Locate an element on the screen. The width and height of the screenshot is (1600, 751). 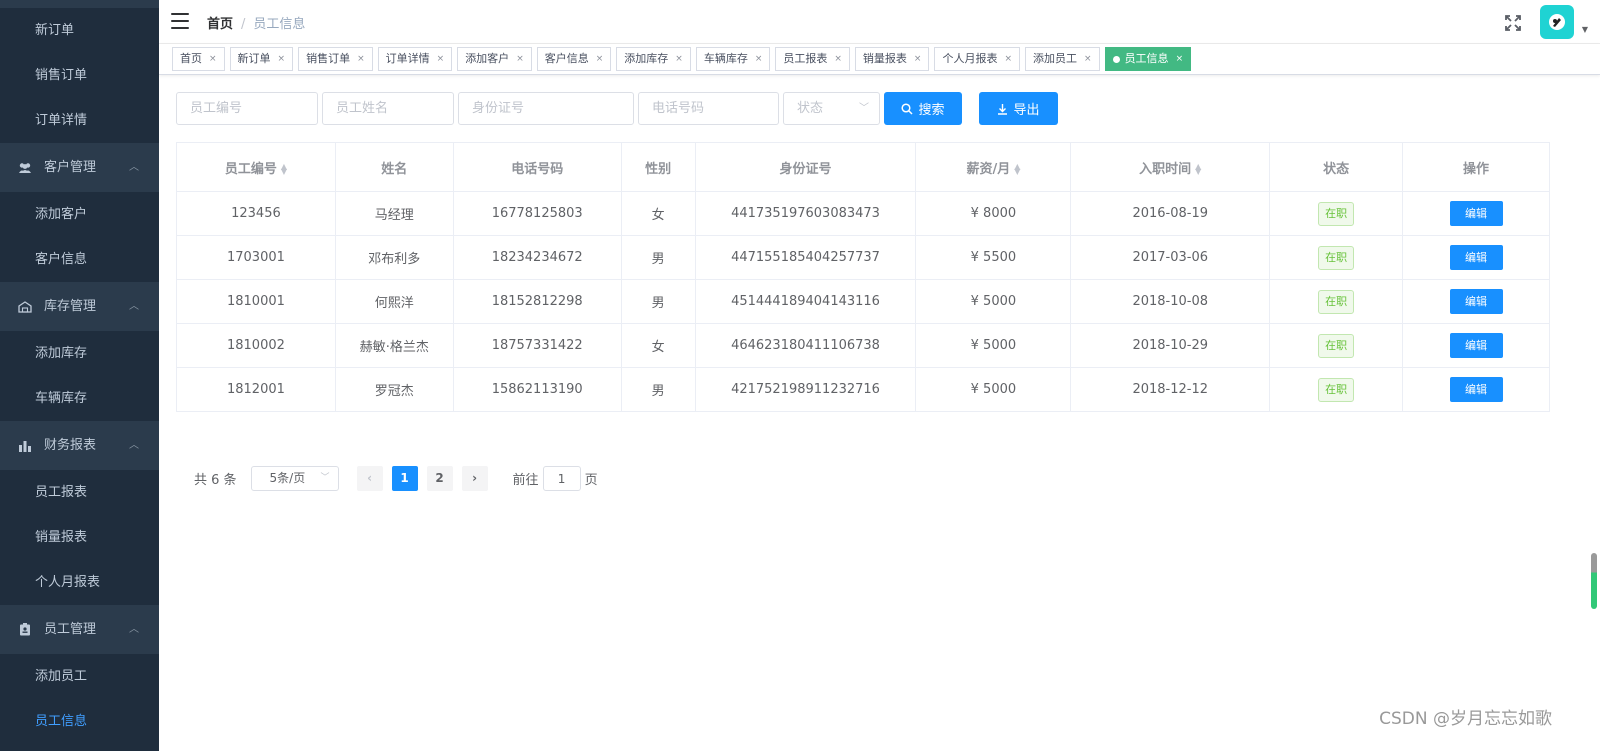
id-card-input is located at coordinates (546, 108).